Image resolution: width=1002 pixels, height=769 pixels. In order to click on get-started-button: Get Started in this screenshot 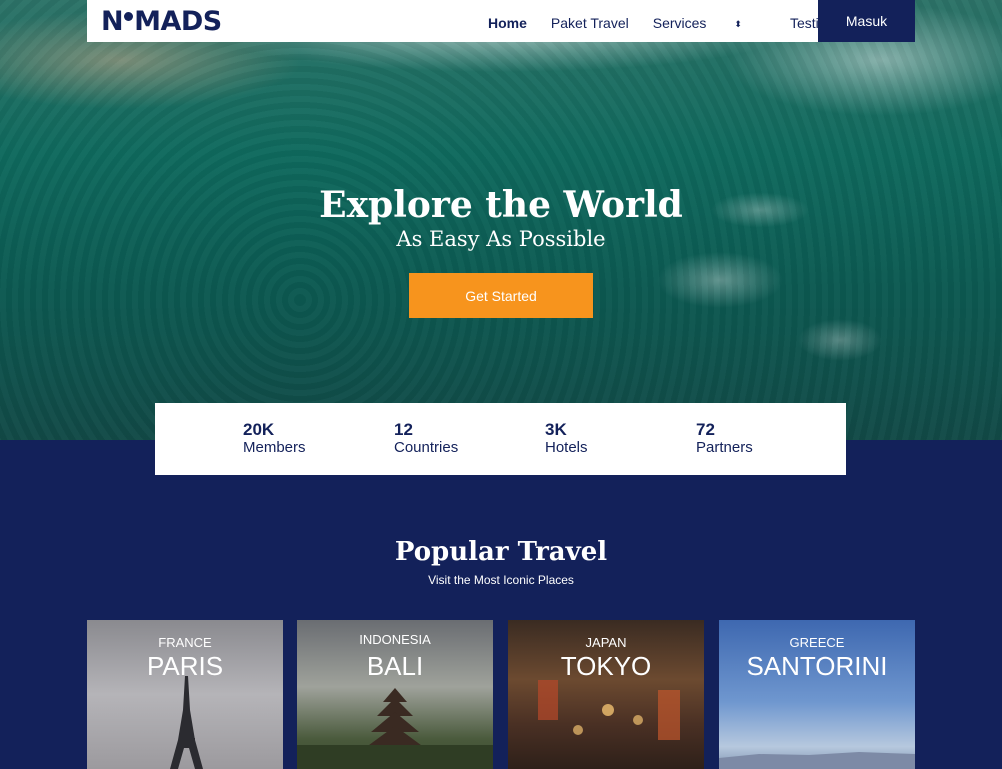, I will do `click(501, 295)`.